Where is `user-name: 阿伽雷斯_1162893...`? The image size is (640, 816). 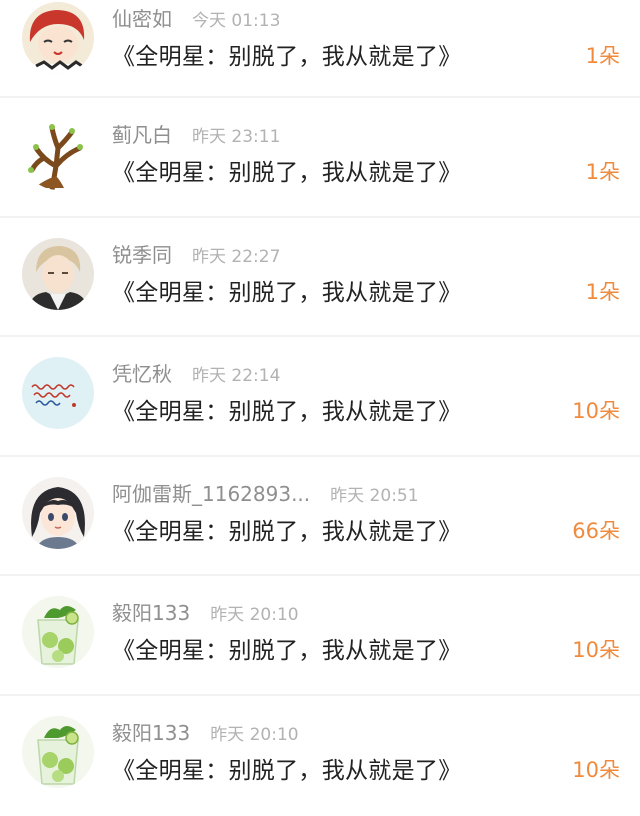
user-name: 阿伽雷斯_1162893... is located at coordinates (211, 494).